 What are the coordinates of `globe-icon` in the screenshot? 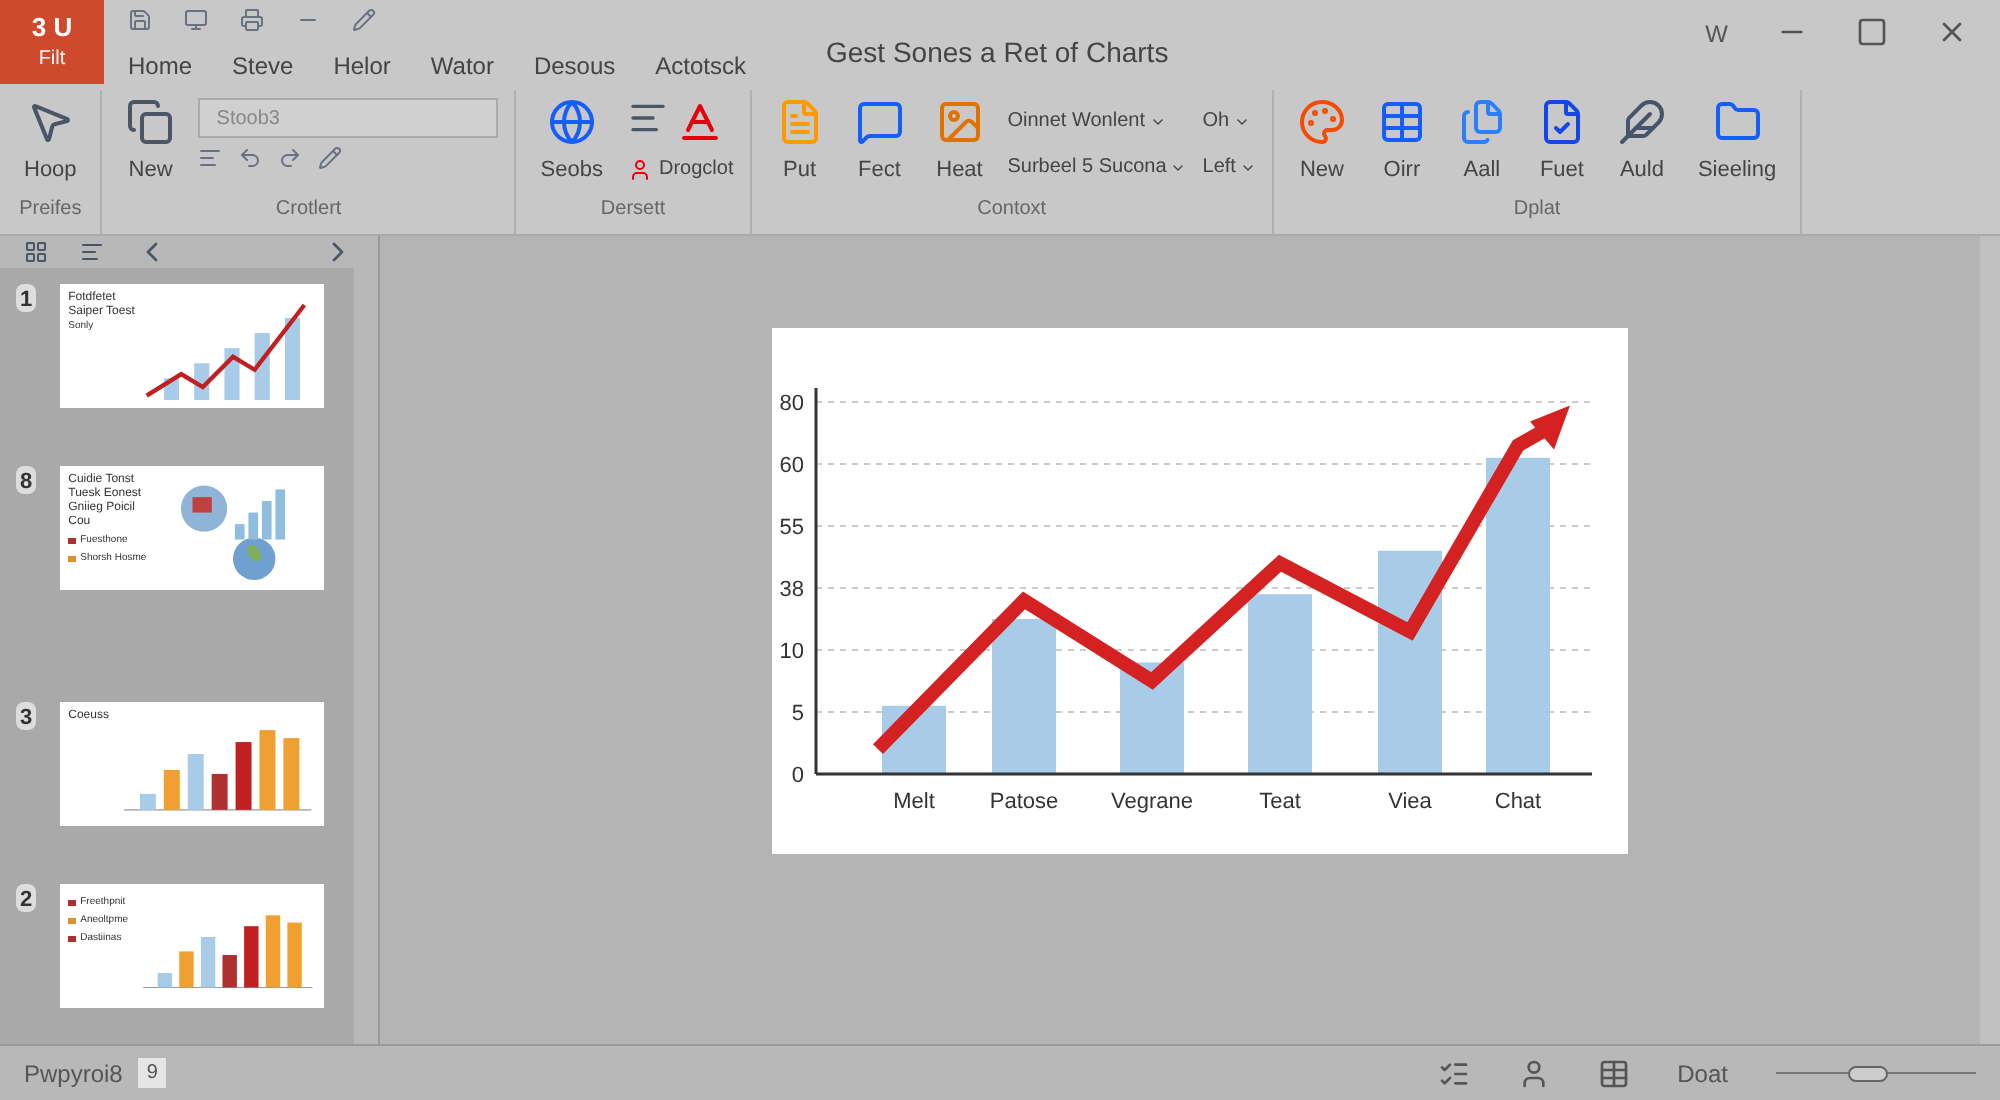 It's located at (571, 122).